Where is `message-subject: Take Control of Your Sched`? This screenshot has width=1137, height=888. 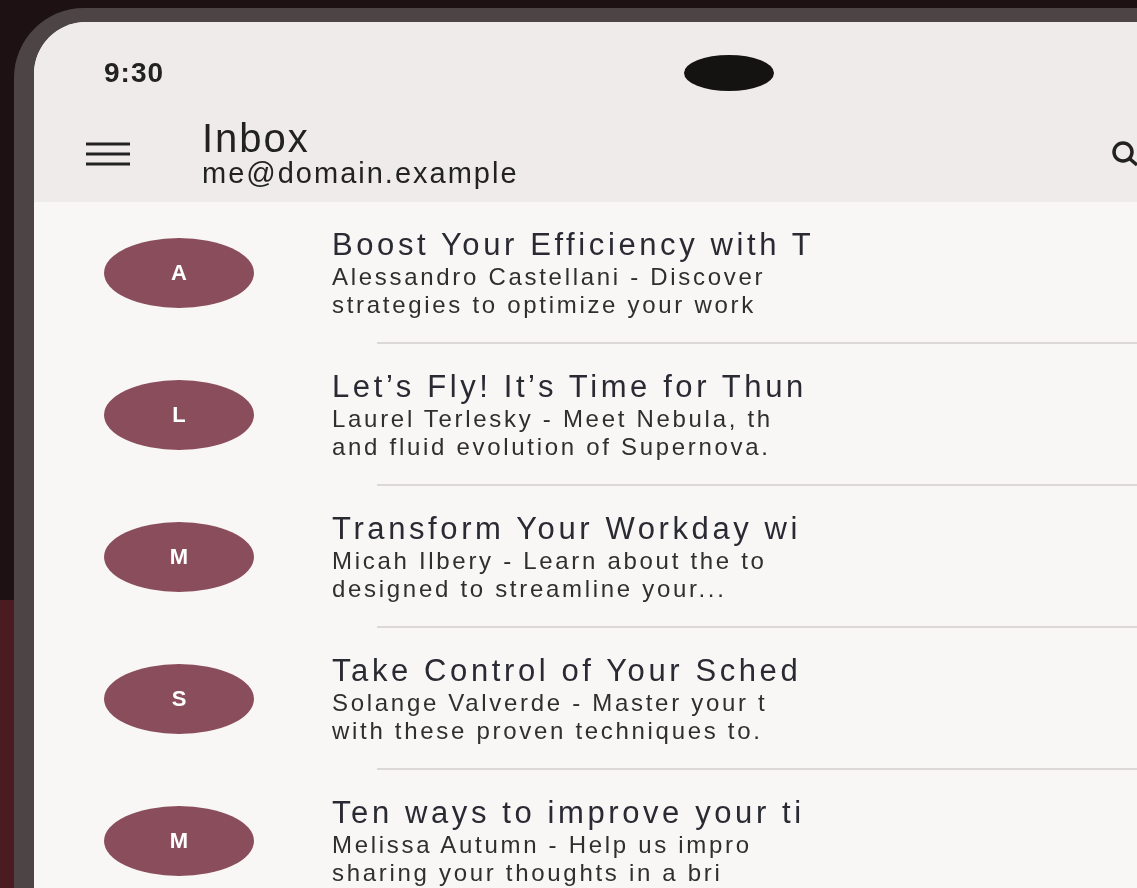 message-subject: Take Control of Your Sched is located at coordinates (567, 670).